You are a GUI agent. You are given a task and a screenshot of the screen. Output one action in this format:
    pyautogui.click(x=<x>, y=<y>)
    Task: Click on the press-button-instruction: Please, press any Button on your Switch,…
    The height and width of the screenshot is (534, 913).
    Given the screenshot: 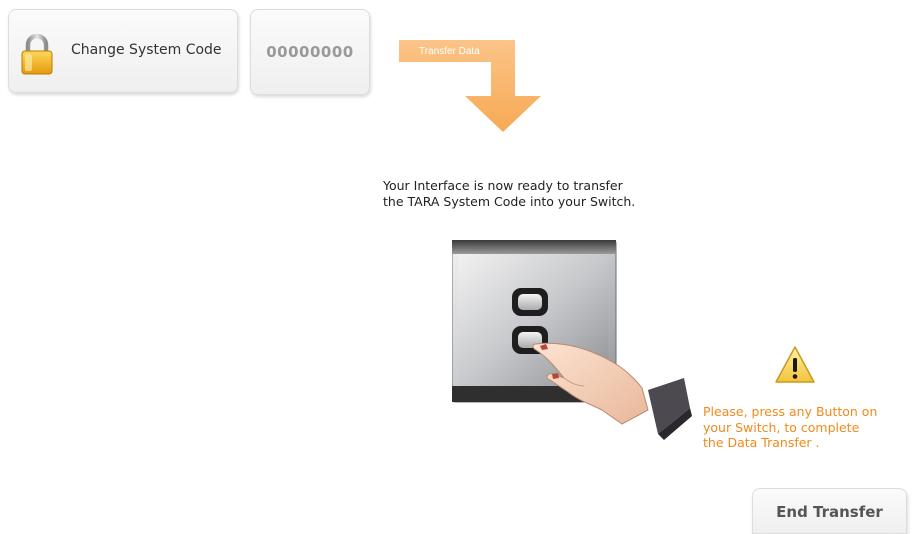 What is the action you would take?
    pyautogui.click(x=808, y=427)
    